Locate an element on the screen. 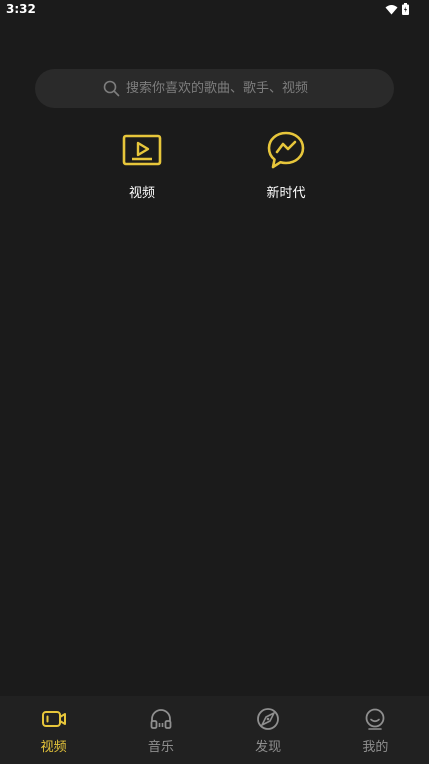  search-icon is located at coordinates (111, 88).